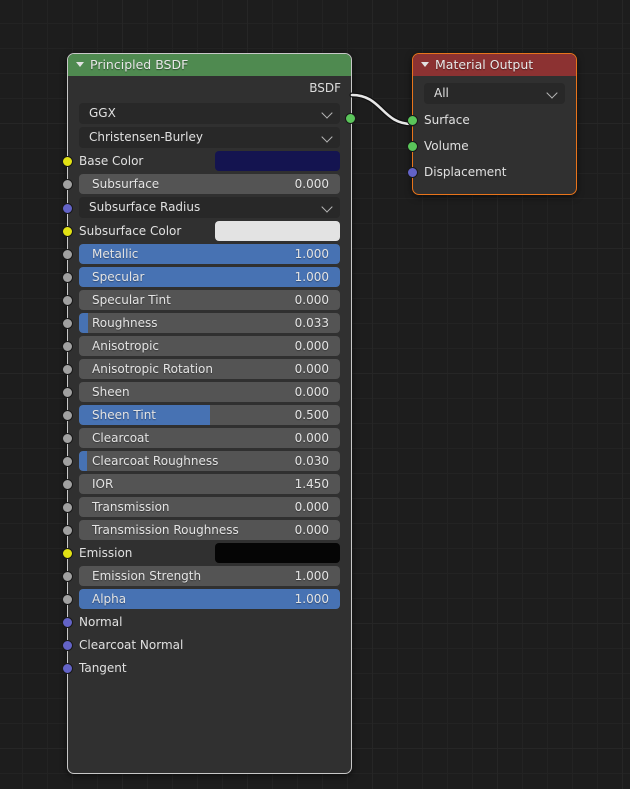 Image resolution: width=630 pixels, height=789 pixels. I want to click on input-label: Anisotropic Rotation, so click(153, 369).